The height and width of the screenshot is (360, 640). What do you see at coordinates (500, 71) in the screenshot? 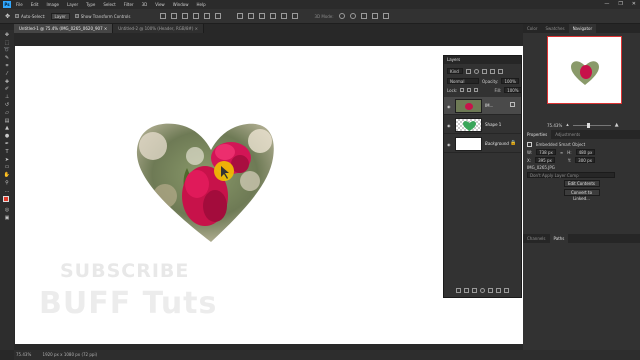
I see `smart-object-filter-icon` at bounding box center [500, 71].